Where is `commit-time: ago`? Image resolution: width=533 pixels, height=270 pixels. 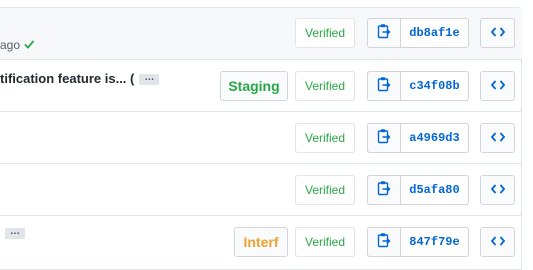
commit-time: ago is located at coordinates (10, 45).